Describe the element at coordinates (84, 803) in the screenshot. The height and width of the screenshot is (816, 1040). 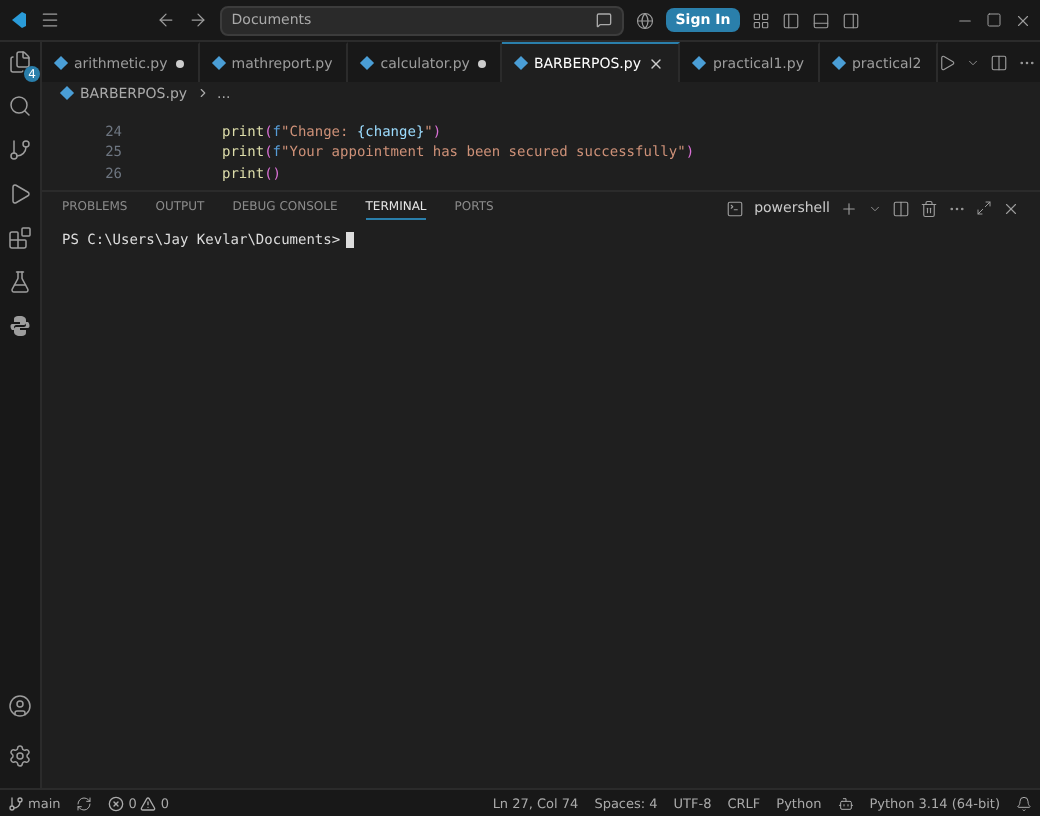
I see `sync-icon` at that location.